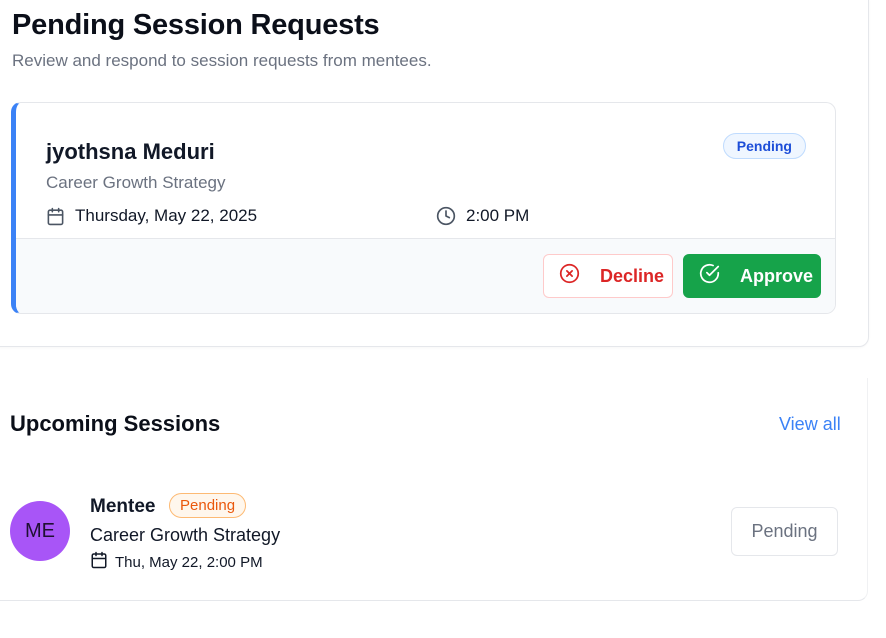 Image resolution: width=886 pixels, height=638 pixels. I want to click on request-card-footer: Decline Approve, so click(425, 275).